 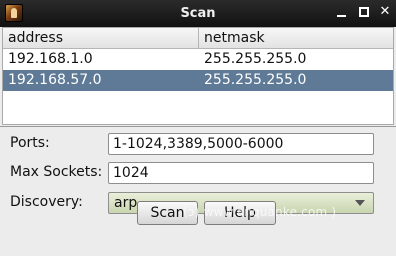 What do you see at coordinates (241, 173) in the screenshot?
I see `max-sockets-input: 1024` at bounding box center [241, 173].